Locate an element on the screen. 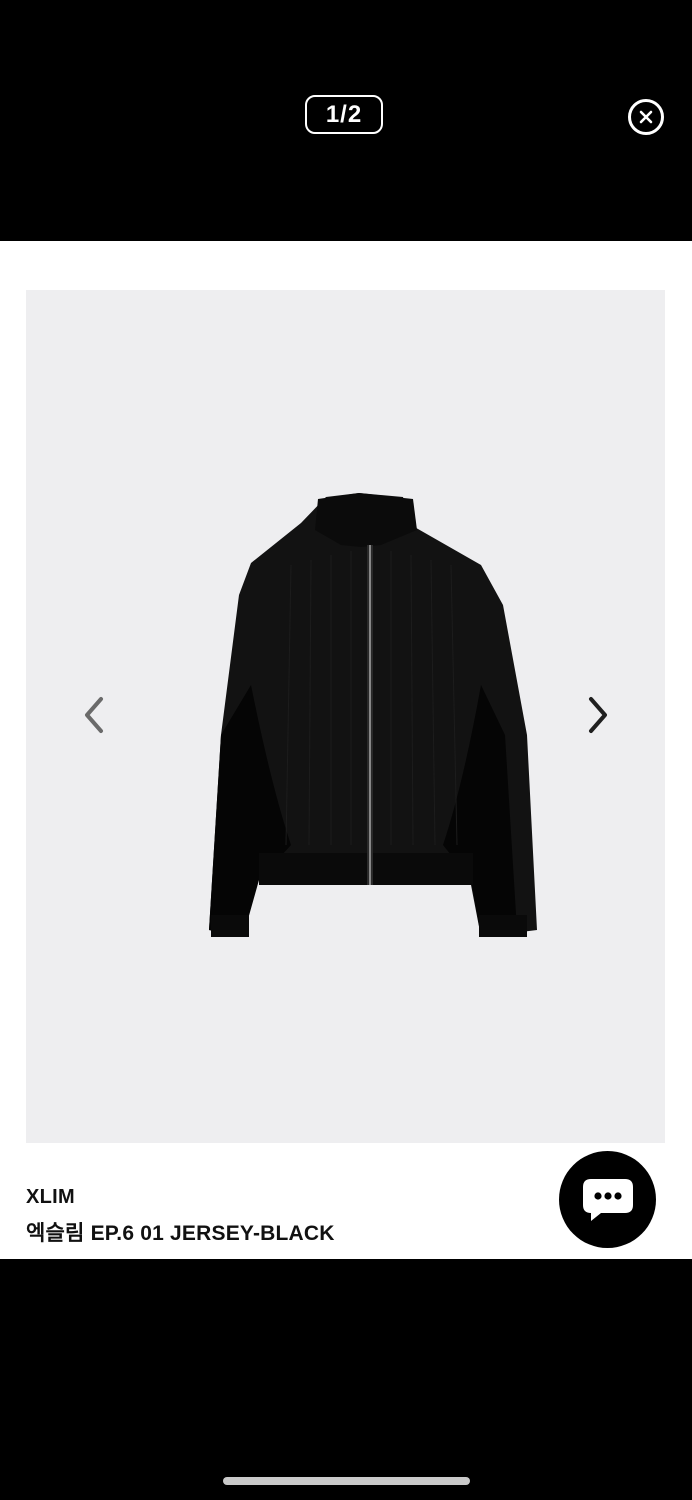 The height and width of the screenshot is (1500, 692). jacket-photo is located at coordinates (373, 715).